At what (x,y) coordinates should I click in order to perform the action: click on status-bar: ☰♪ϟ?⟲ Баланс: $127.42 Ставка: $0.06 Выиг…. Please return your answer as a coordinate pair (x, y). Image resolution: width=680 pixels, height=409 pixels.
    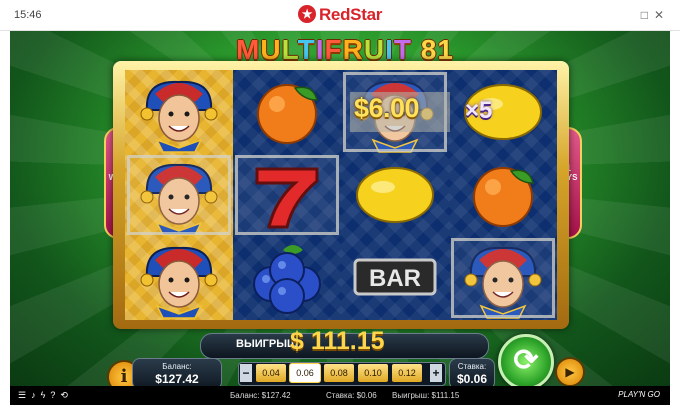
    Looking at the image, I should click on (340, 395).